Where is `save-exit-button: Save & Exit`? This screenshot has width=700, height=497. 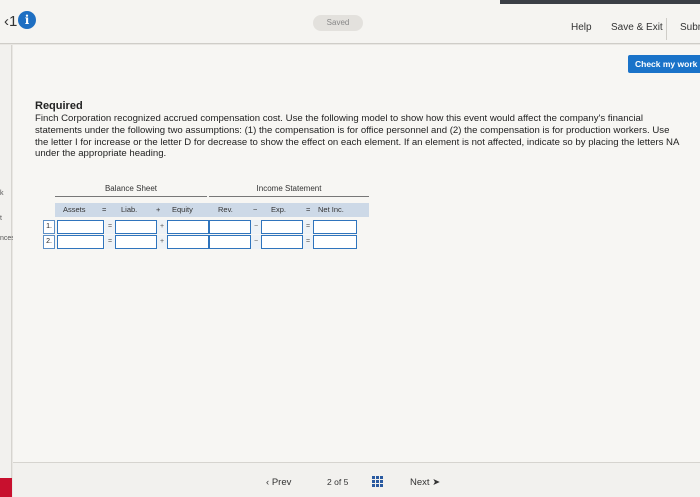
save-exit-button: Save & Exit is located at coordinates (637, 27).